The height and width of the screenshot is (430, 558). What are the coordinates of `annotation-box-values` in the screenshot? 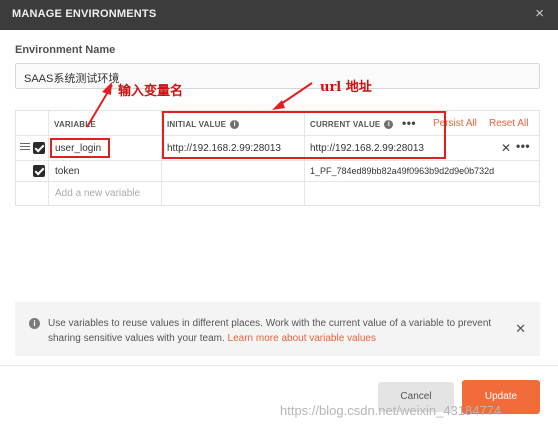 It's located at (304, 135).